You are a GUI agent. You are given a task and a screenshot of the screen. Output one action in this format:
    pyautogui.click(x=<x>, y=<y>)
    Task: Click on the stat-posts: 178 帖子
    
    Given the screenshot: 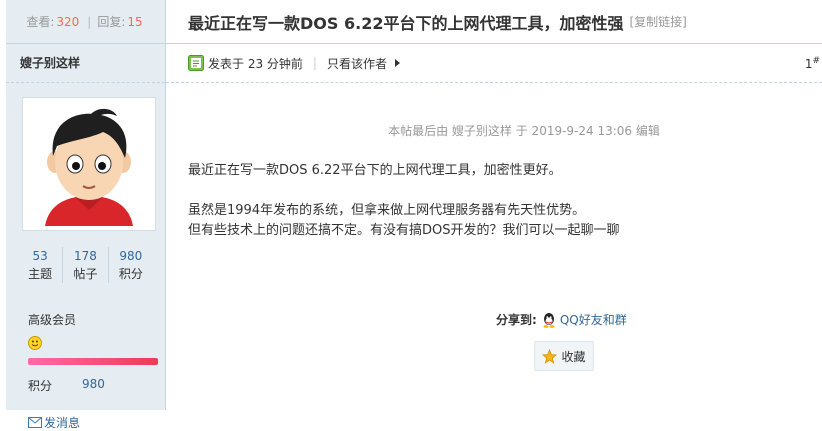 What is the action you would take?
    pyautogui.click(x=86, y=265)
    